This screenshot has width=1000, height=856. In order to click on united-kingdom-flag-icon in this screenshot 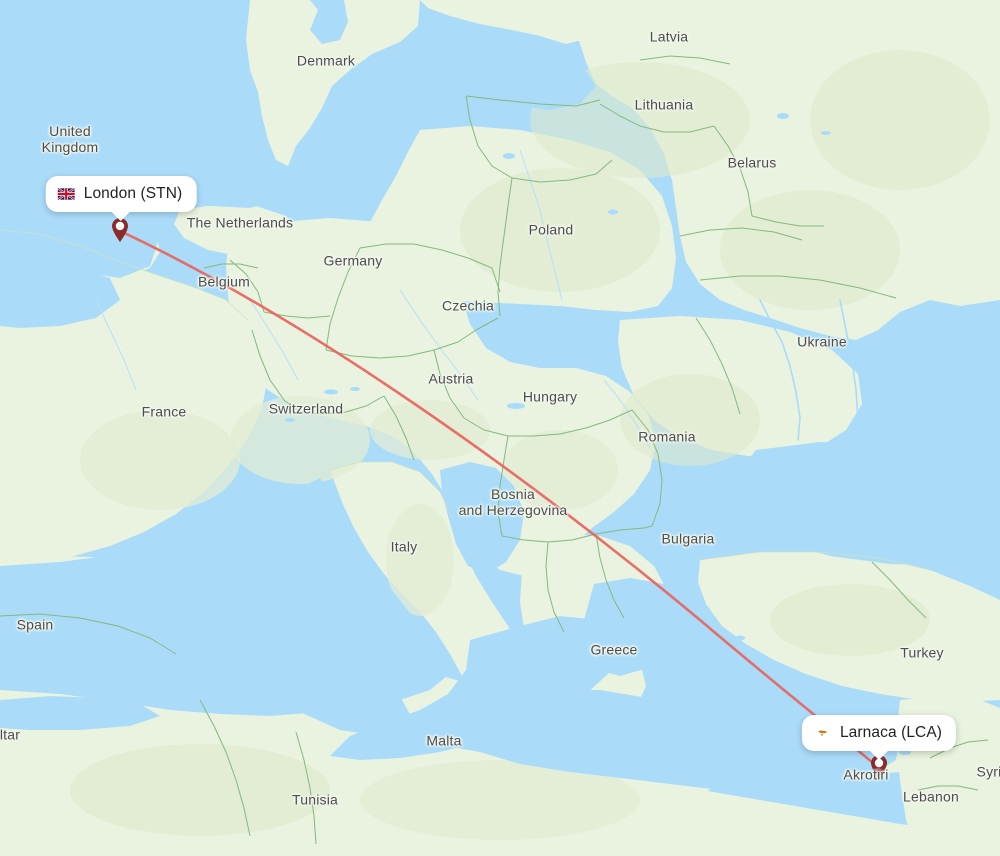, I will do `click(66, 194)`.